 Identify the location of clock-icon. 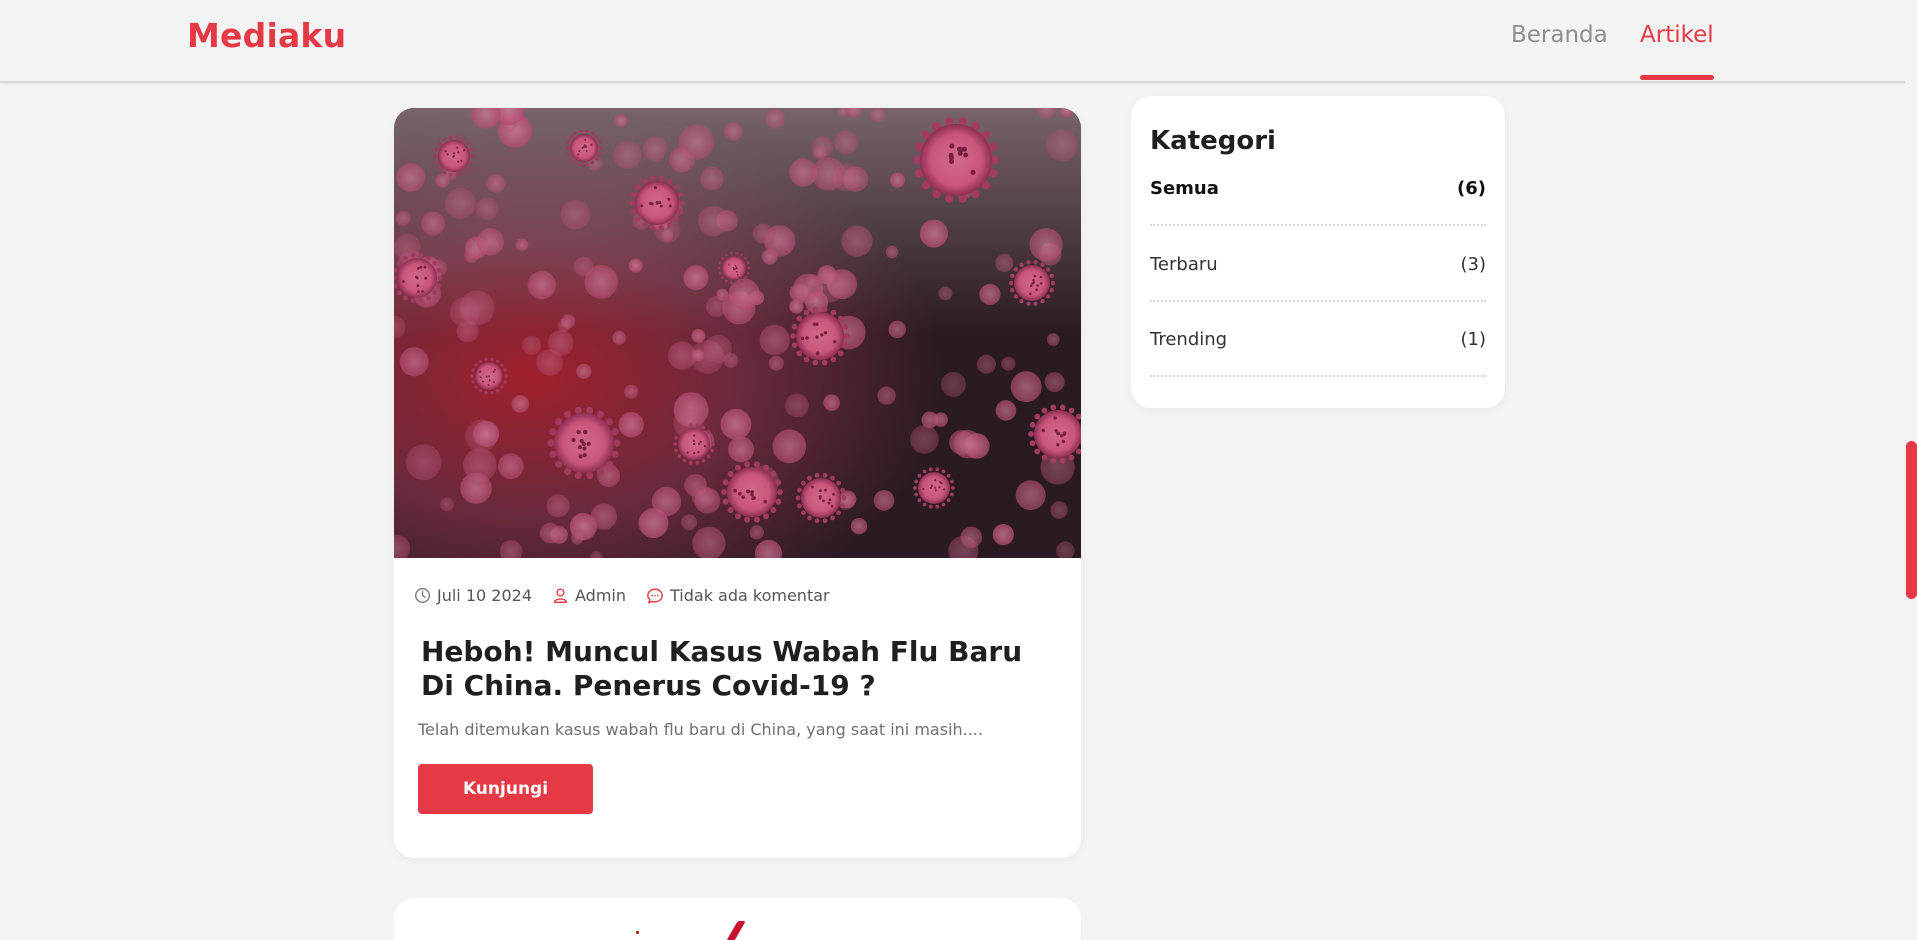
(422, 595).